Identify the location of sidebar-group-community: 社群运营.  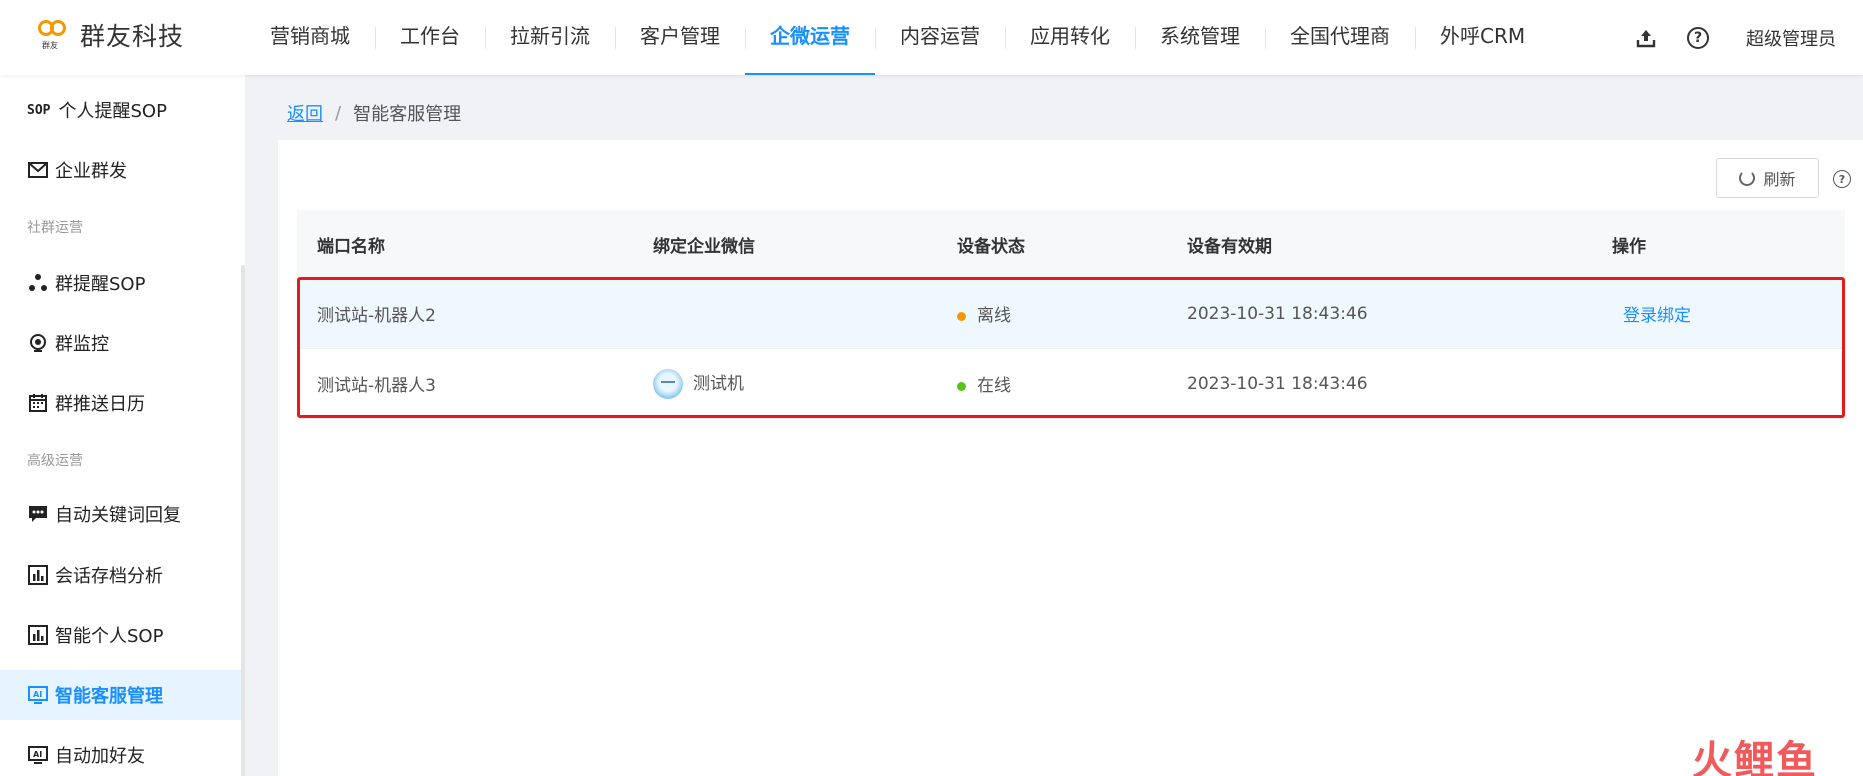
(55, 228).